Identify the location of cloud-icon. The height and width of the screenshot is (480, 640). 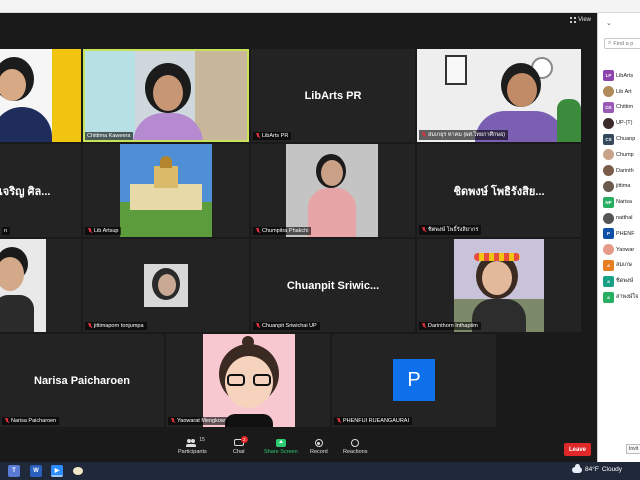
(577, 468).